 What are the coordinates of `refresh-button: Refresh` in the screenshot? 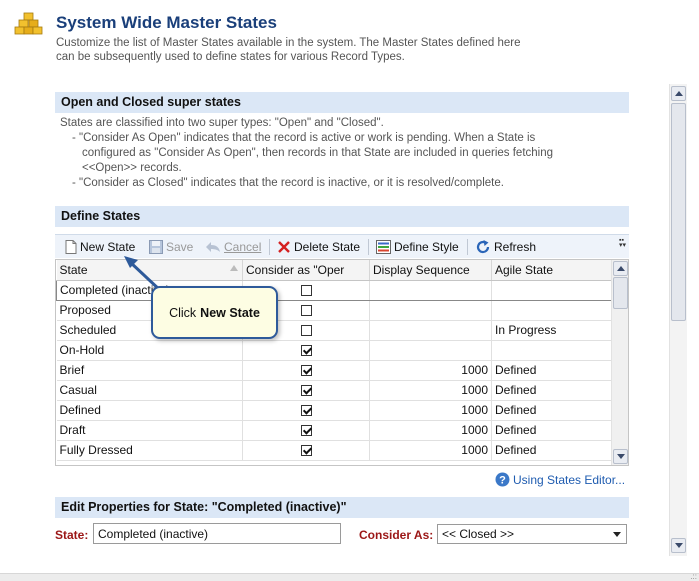 It's located at (505, 247).